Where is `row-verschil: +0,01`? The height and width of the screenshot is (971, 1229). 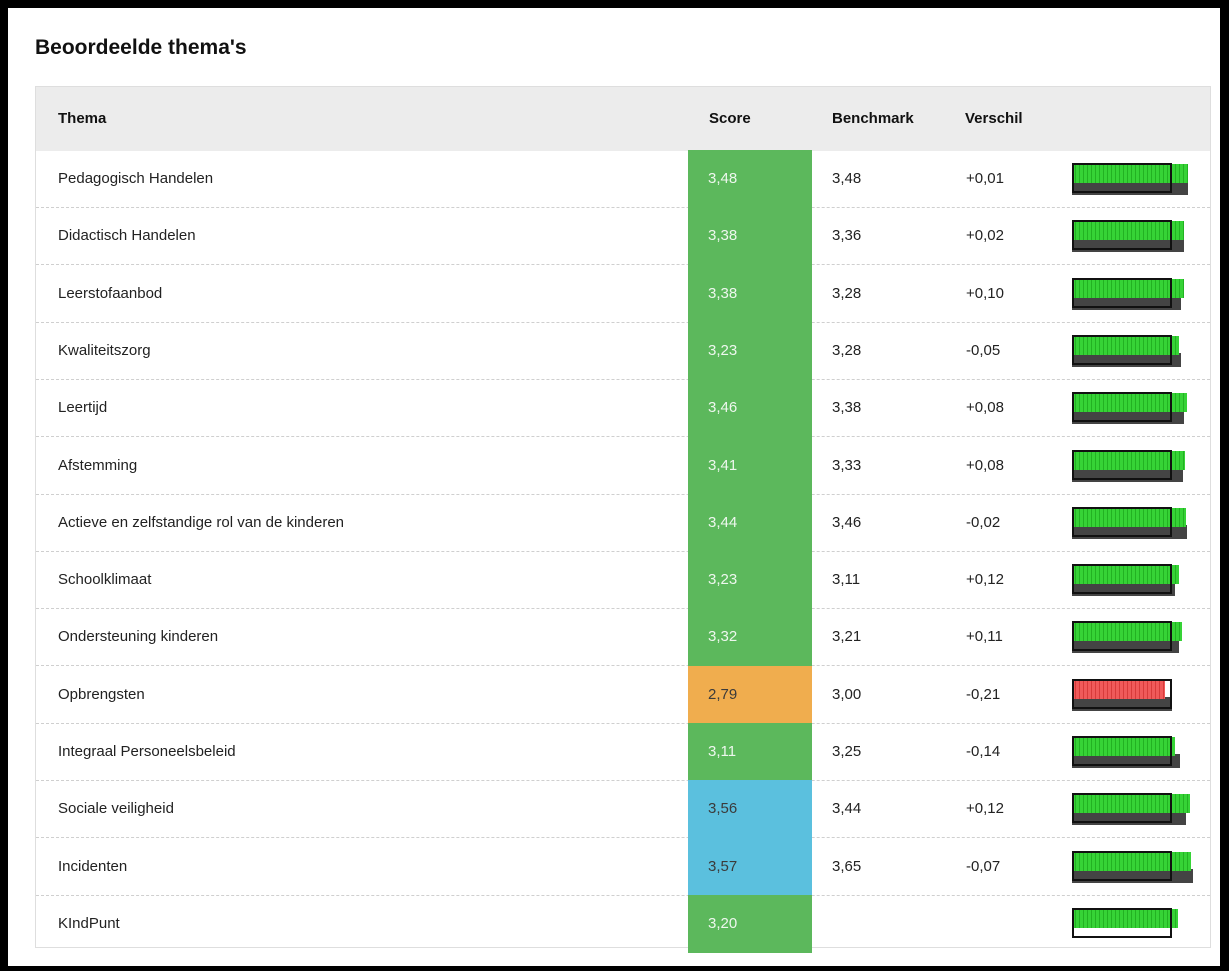 row-verschil: +0,01 is located at coordinates (985, 178).